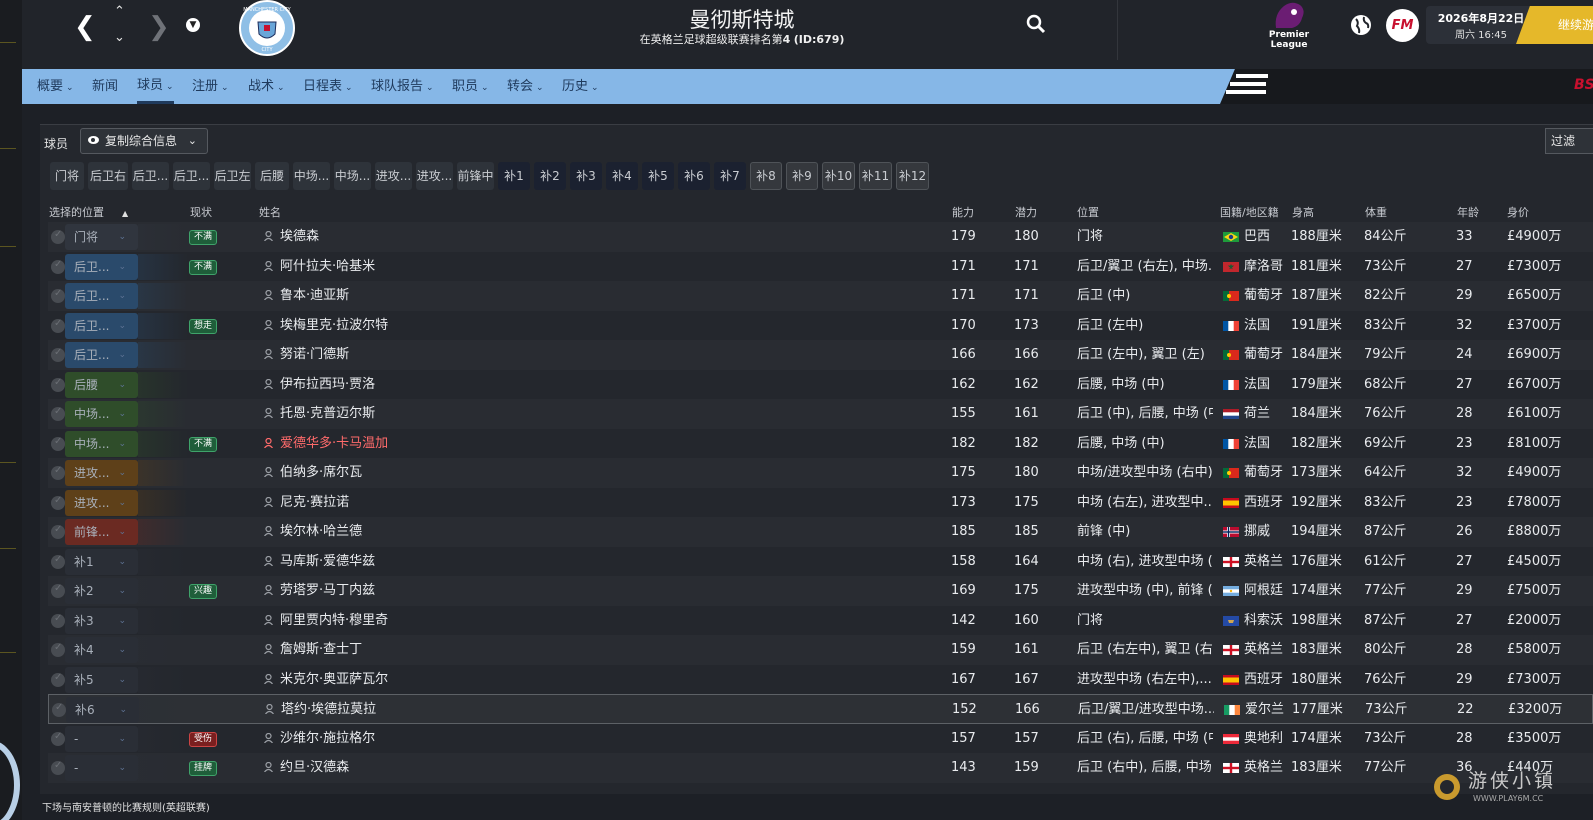 The width and height of the screenshot is (1593, 820). Describe the element at coordinates (101, 679) in the screenshot. I see `position-select: 补5 ⌄` at that location.